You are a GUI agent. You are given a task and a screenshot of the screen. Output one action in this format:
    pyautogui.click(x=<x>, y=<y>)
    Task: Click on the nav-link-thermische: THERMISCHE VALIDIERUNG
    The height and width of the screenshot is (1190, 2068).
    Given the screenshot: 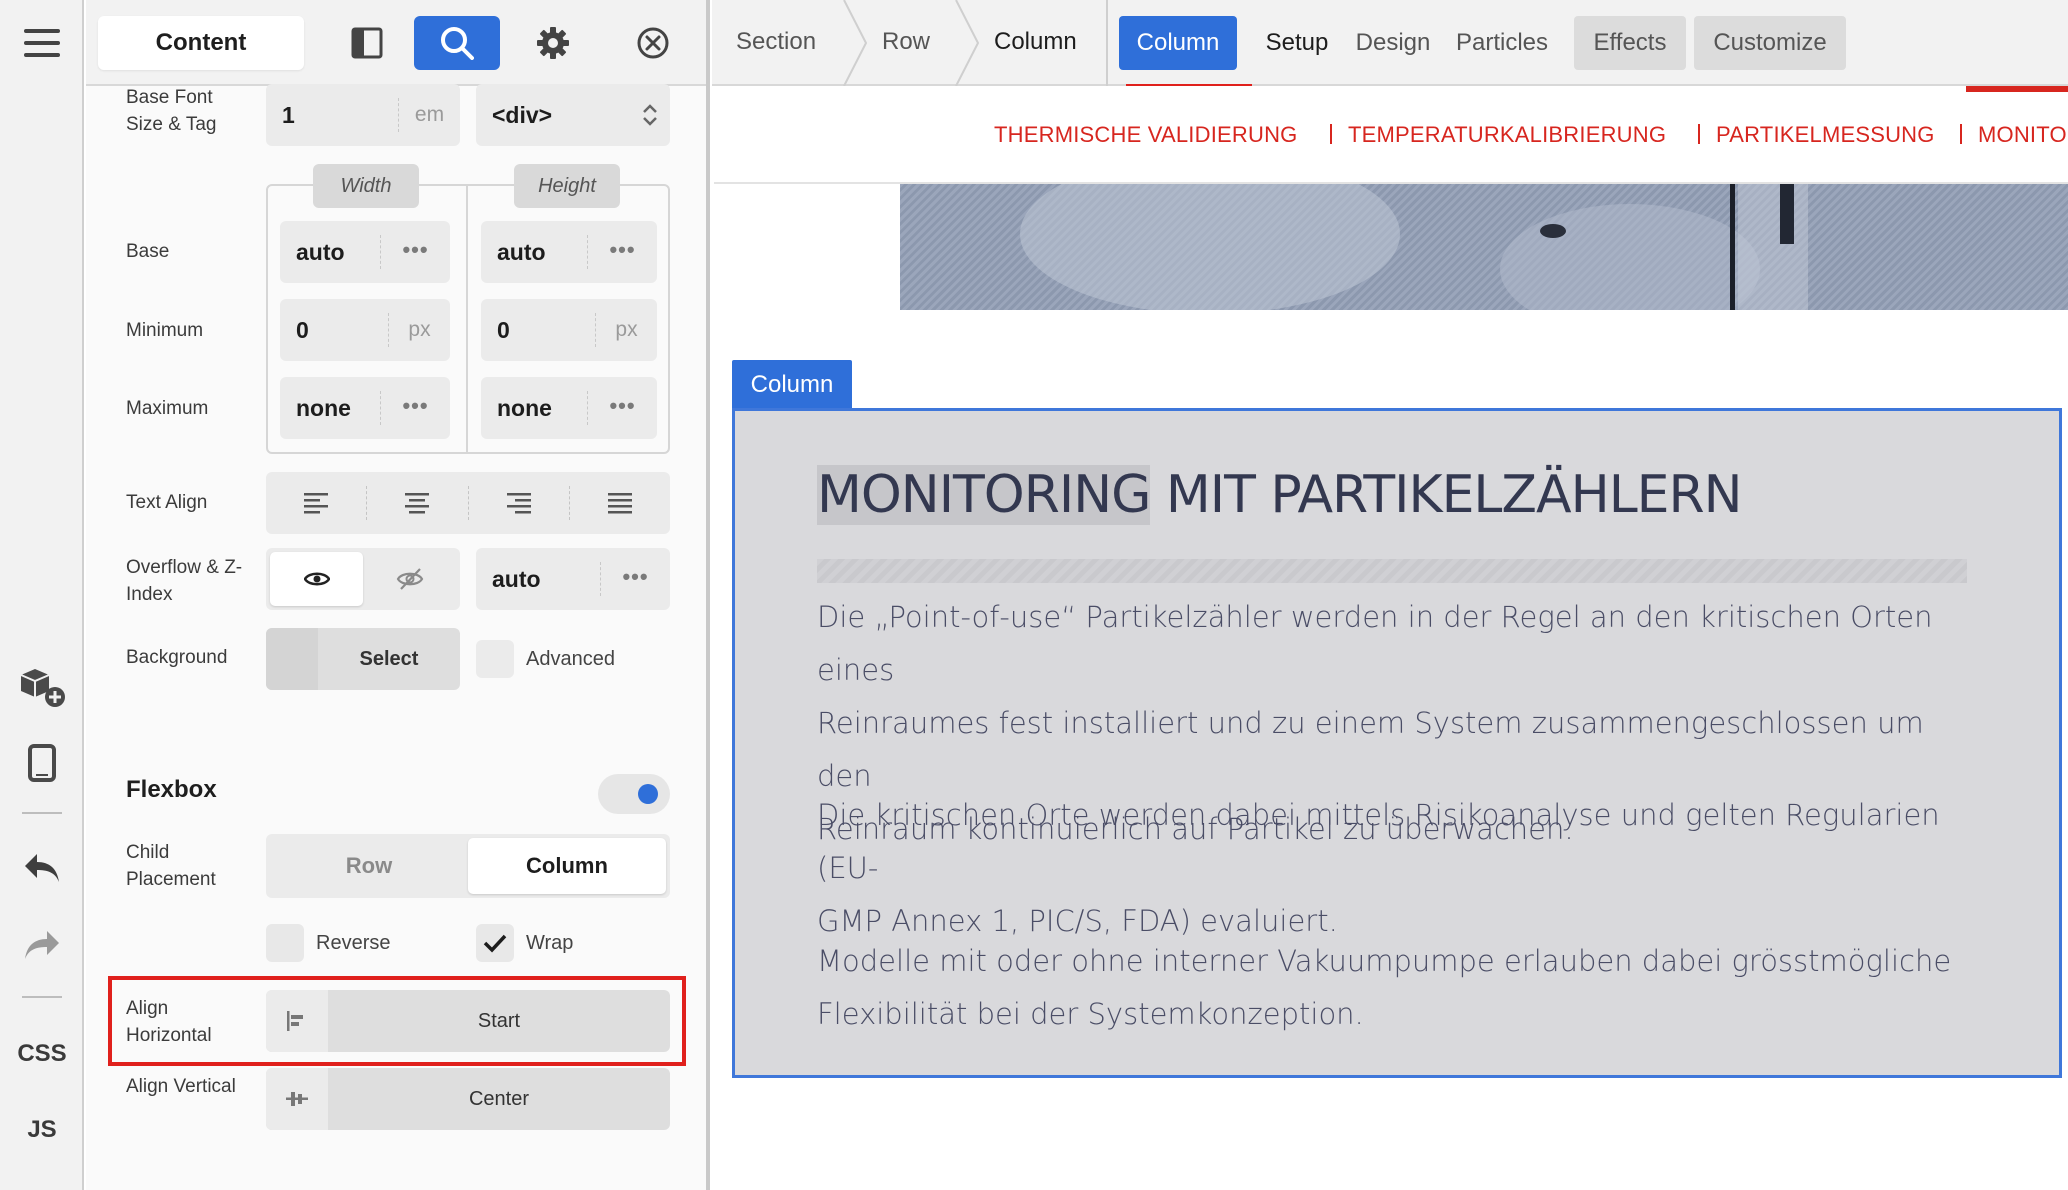 What is the action you would take?
    pyautogui.click(x=1145, y=135)
    